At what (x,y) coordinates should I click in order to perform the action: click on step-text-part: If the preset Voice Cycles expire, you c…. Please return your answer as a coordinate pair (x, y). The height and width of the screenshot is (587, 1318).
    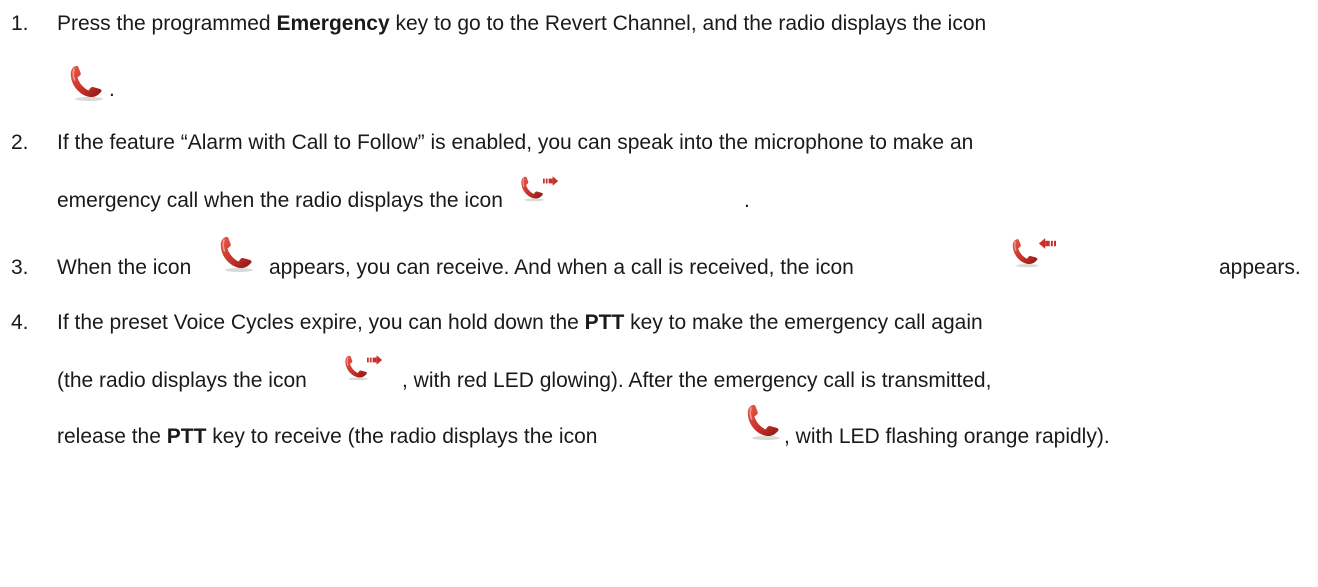
    Looking at the image, I should click on (321, 322).